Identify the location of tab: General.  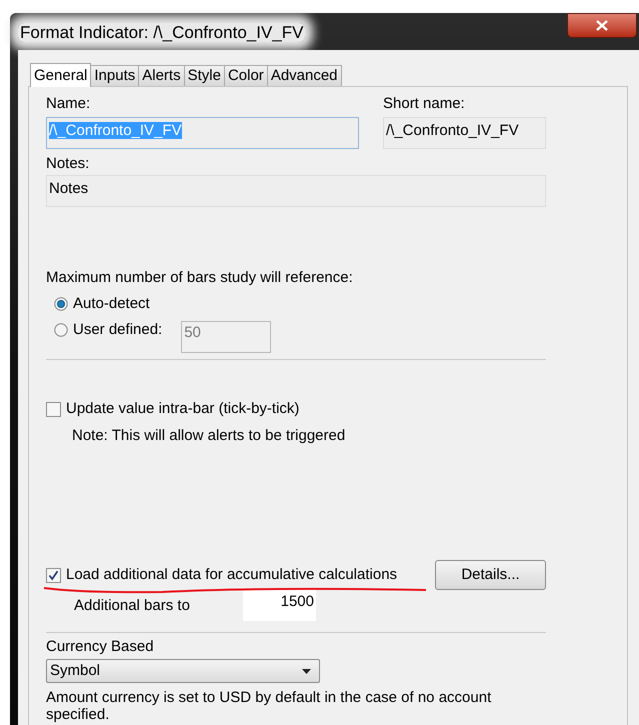
(61, 75).